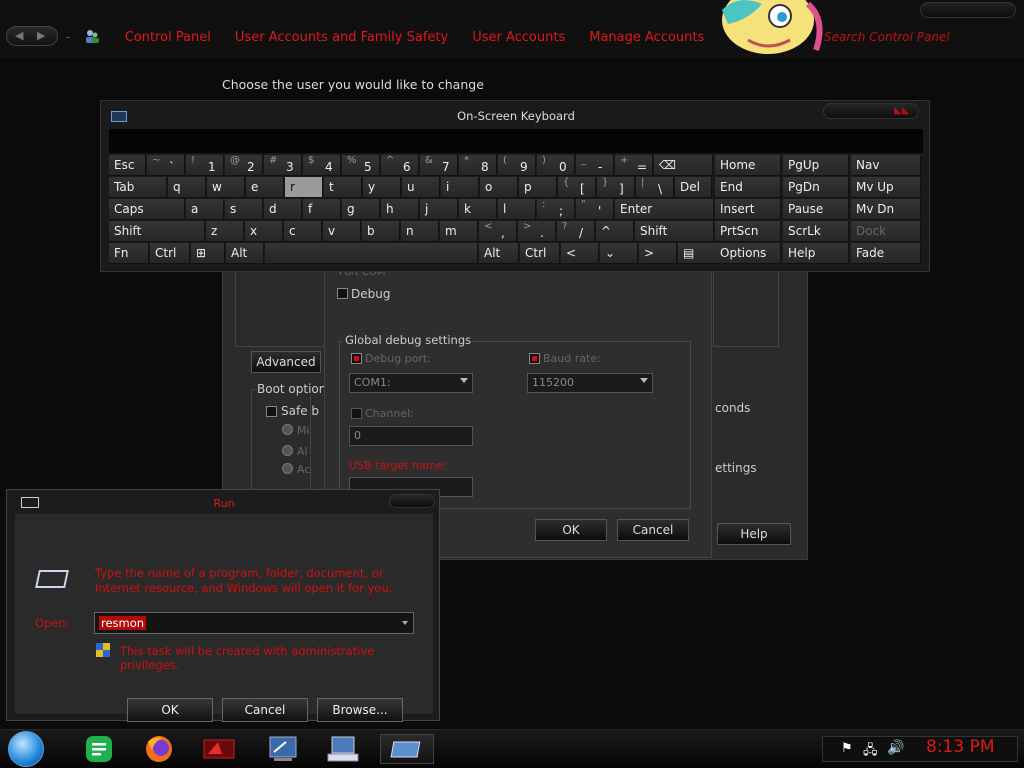 The image size is (1024, 768). I want to click on osk-key-2-0: Caps, so click(147, 209).